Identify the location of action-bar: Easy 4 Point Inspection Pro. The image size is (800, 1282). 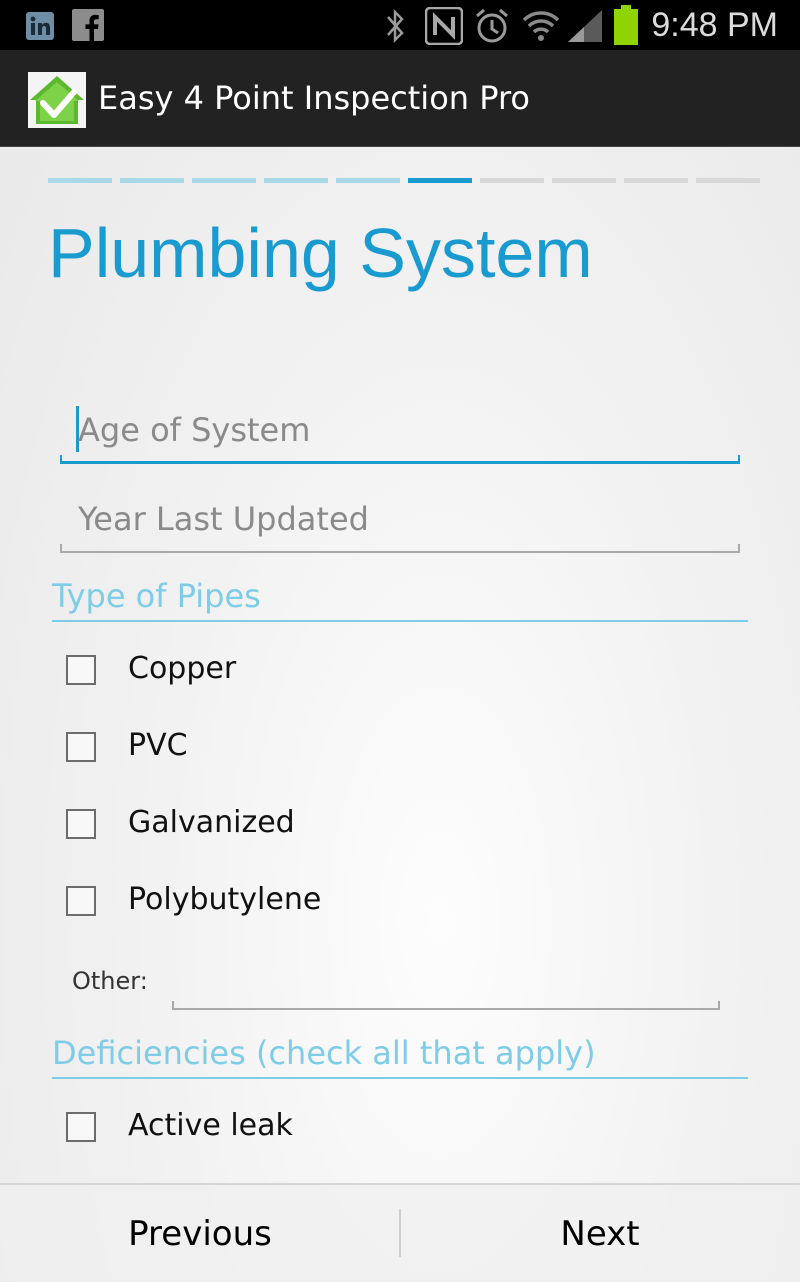
(400, 98).